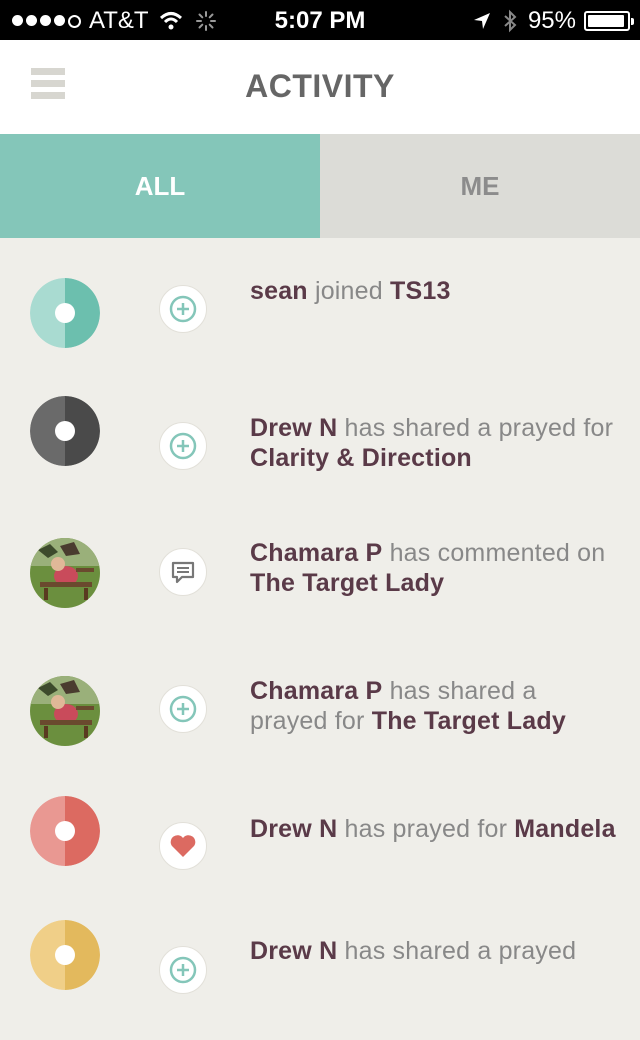 The width and height of the screenshot is (640, 1040). I want to click on battery-percent: 95%, so click(551, 20).